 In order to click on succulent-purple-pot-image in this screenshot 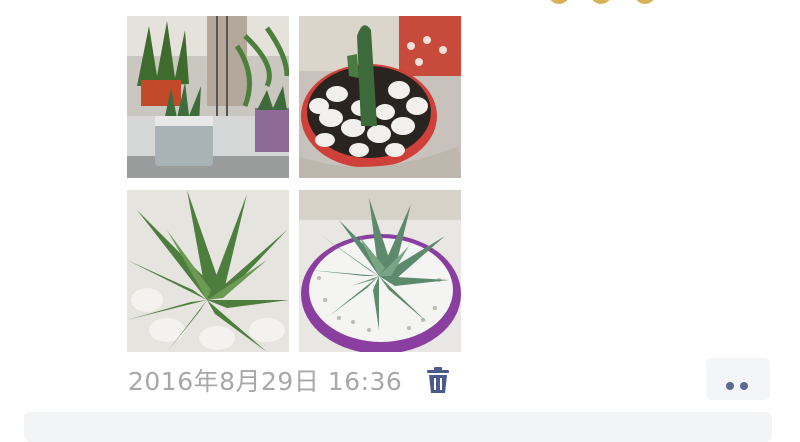, I will do `click(380, 271)`.